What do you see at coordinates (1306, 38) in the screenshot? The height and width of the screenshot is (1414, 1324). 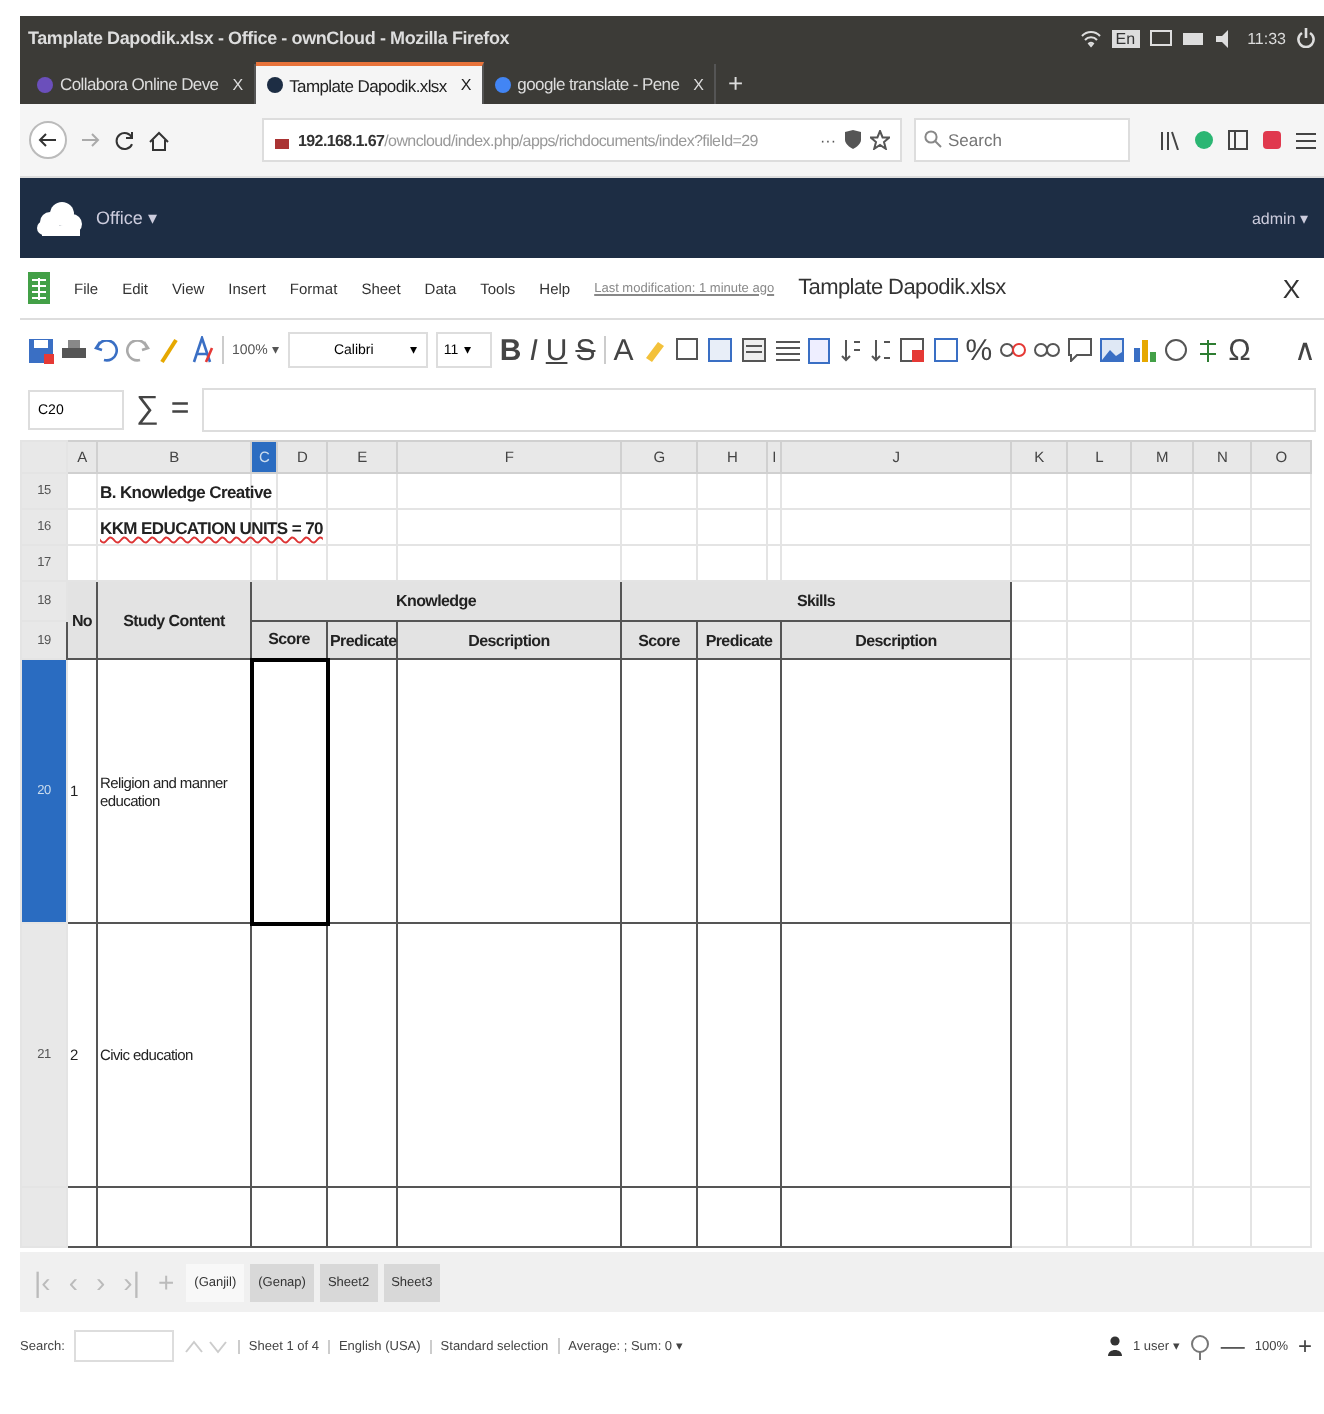 I see `power-icon` at bounding box center [1306, 38].